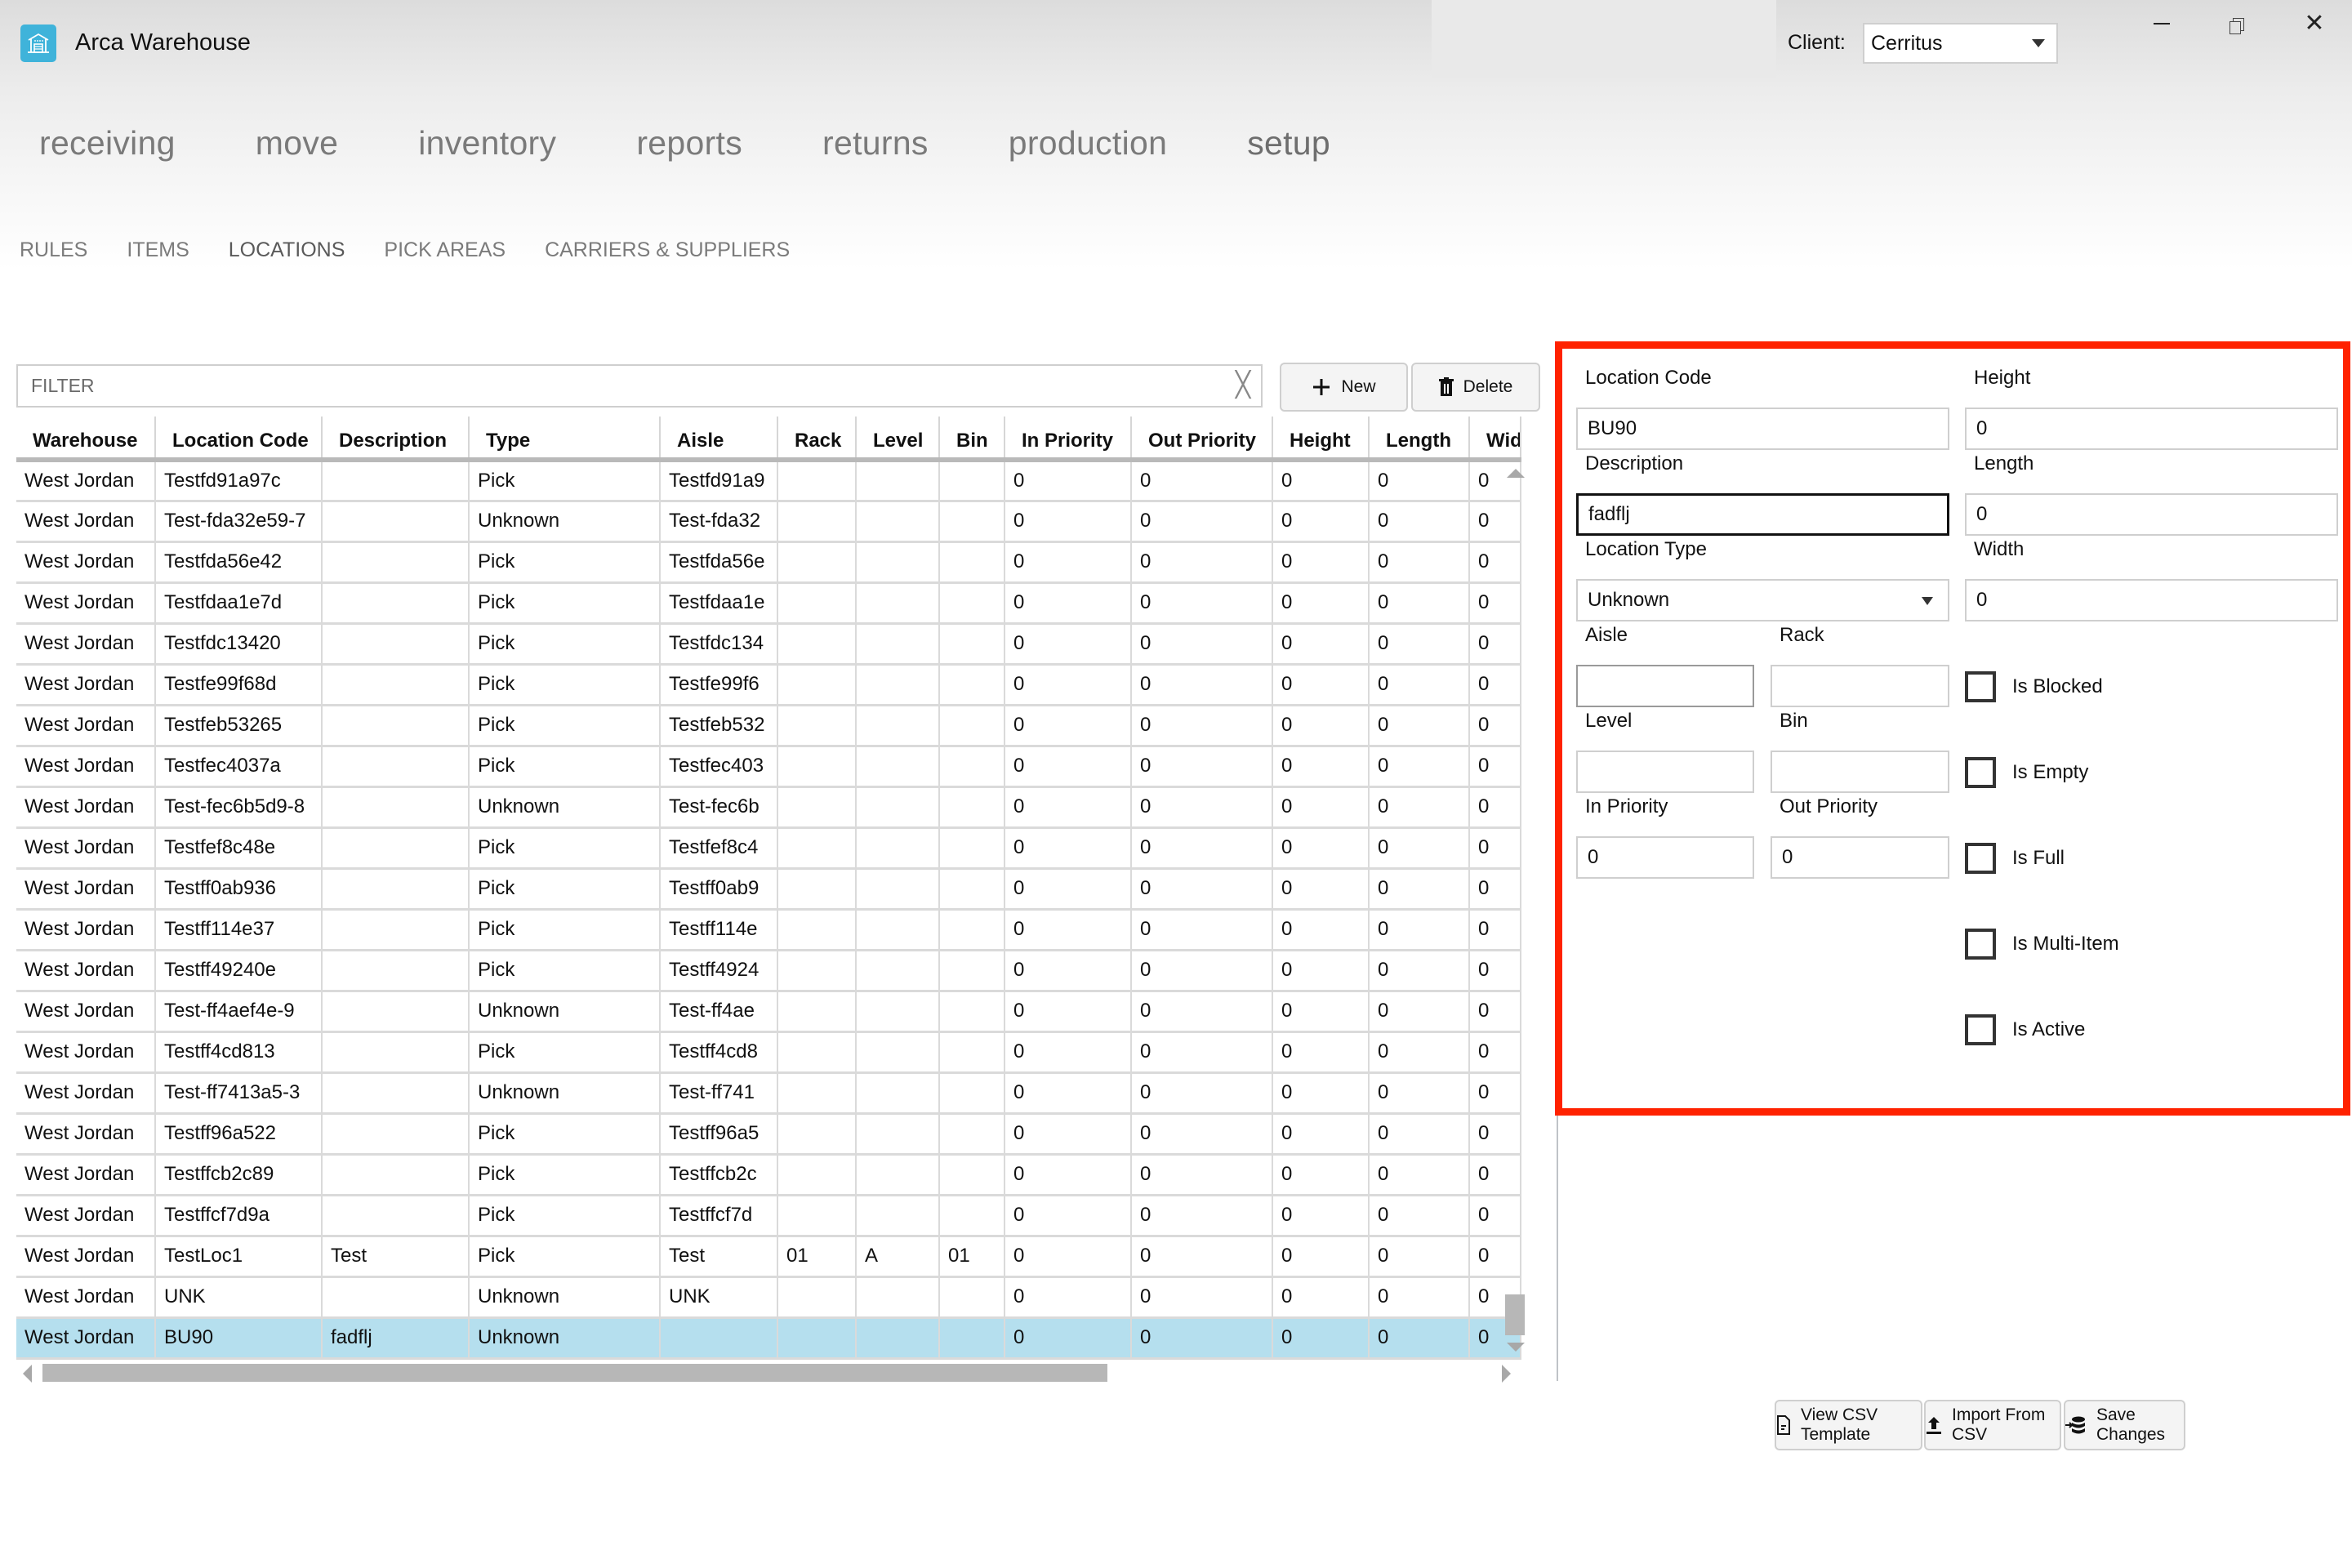  I want to click on horizontal-scroll-thumb, so click(574, 1373).